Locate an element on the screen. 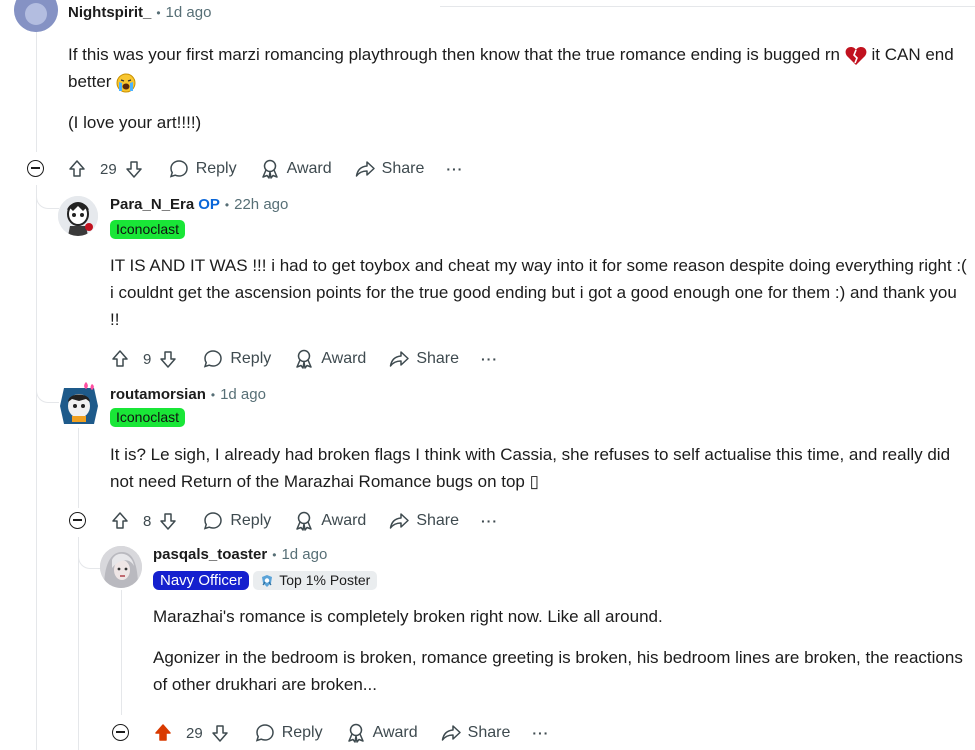  top-divider is located at coordinates (707, 6).